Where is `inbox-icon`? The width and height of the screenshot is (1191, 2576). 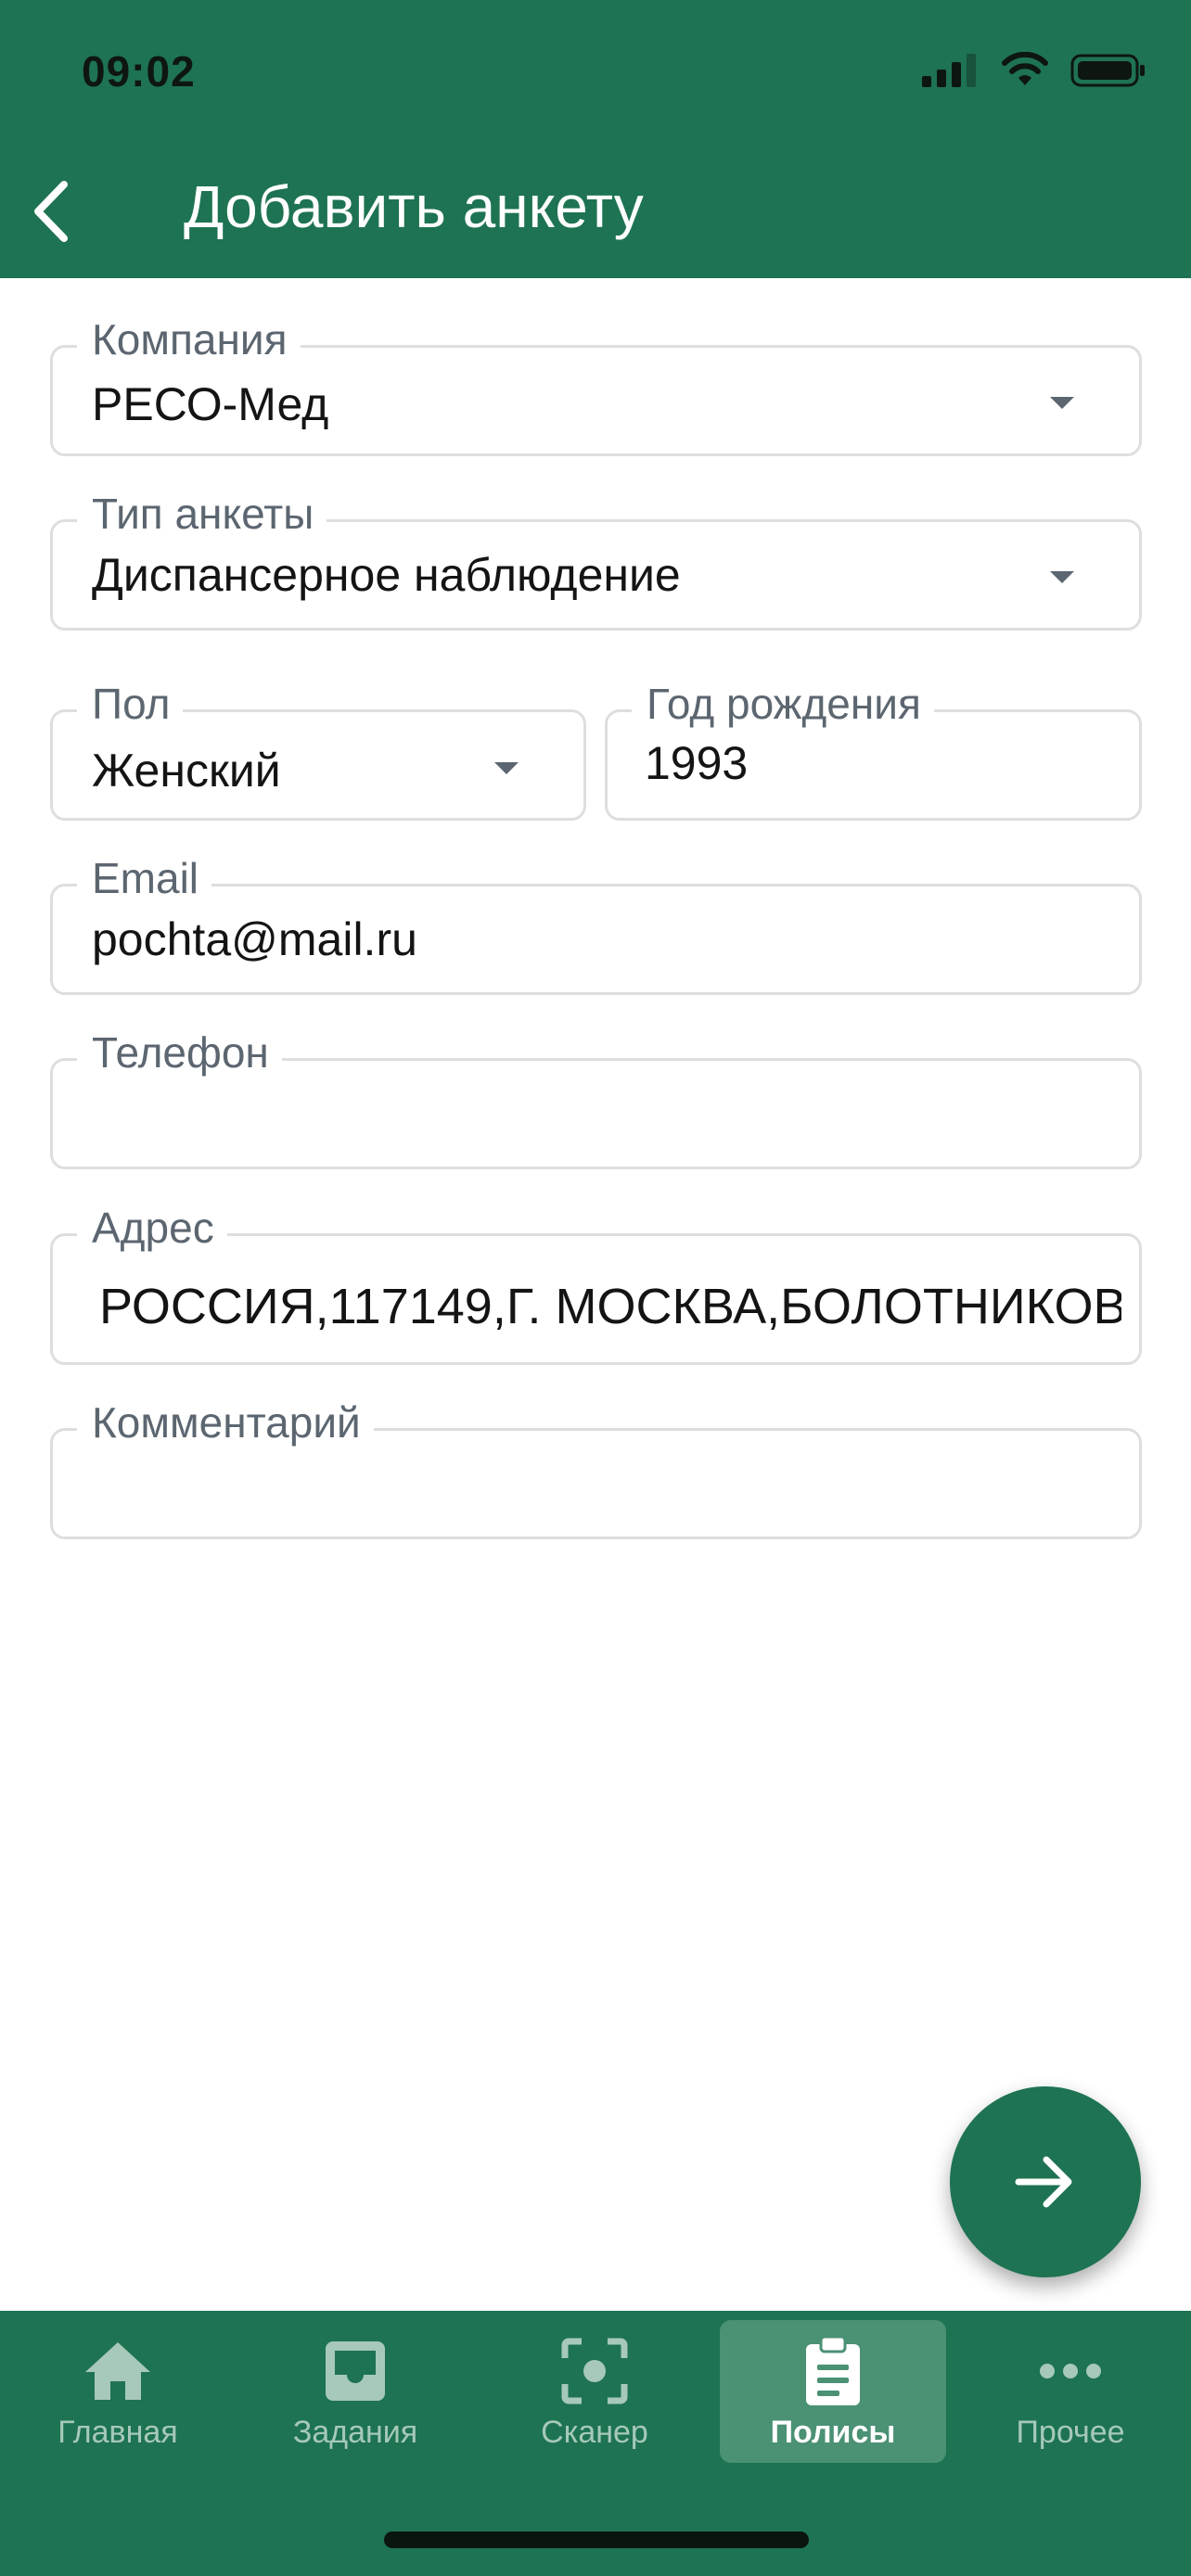 inbox-icon is located at coordinates (355, 2371).